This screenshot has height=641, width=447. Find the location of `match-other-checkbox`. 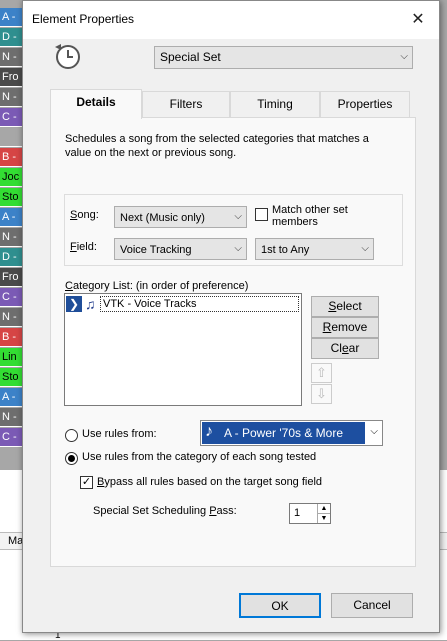

match-other-checkbox is located at coordinates (261, 214).